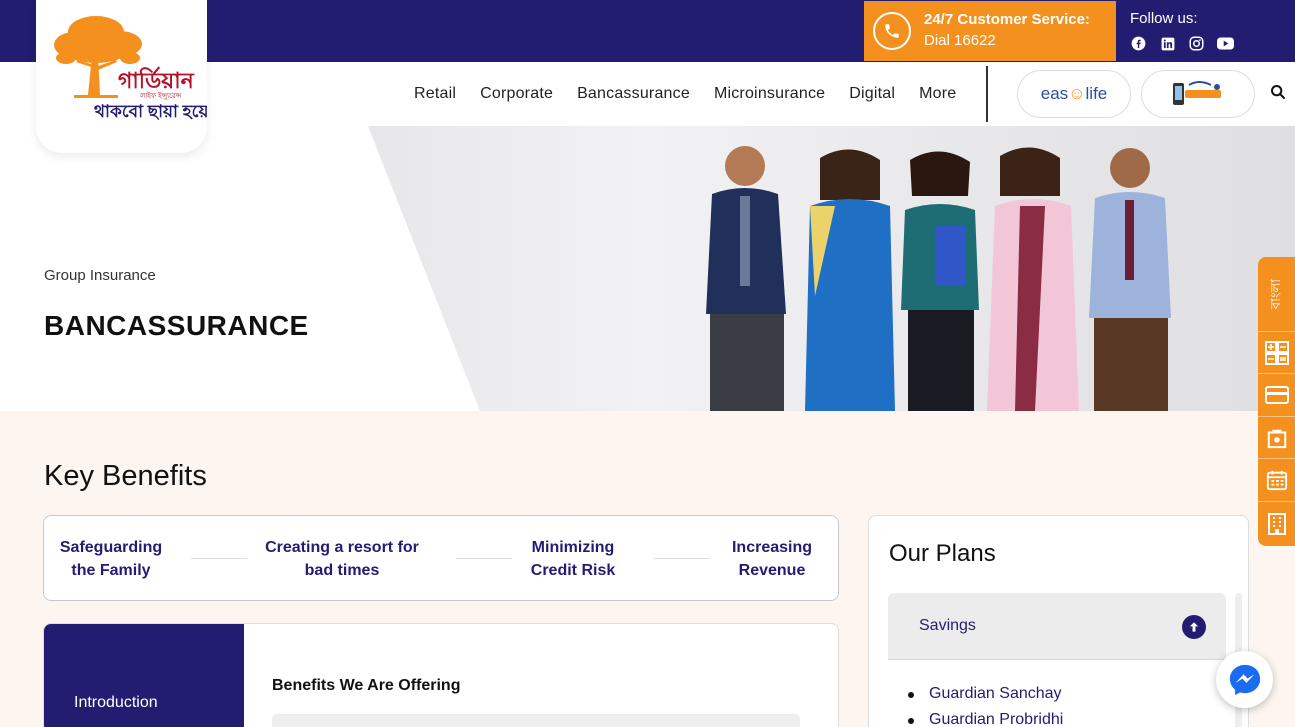 The height and width of the screenshot is (727, 1295). Describe the element at coordinates (176, 325) in the screenshot. I see `page-title: BANCASSURANCE` at that location.